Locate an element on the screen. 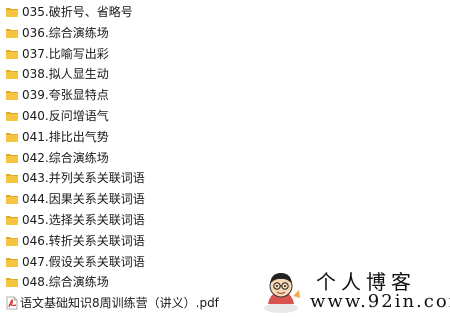 The height and width of the screenshot is (317, 450). watermark-title: 个人博客 is located at coordinates (366, 282).